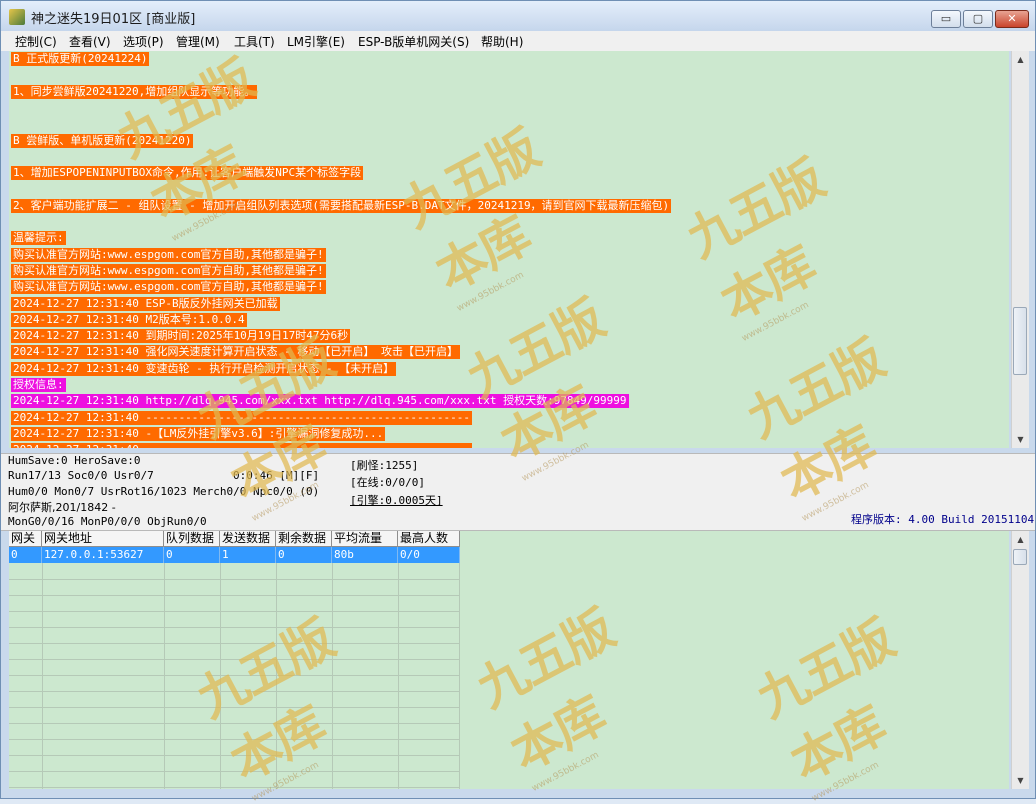 Image resolution: width=1036 pixels, height=804 pixels. What do you see at coordinates (17, 17) in the screenshot?
I see `app-icon` at bounding box center [17, 17].